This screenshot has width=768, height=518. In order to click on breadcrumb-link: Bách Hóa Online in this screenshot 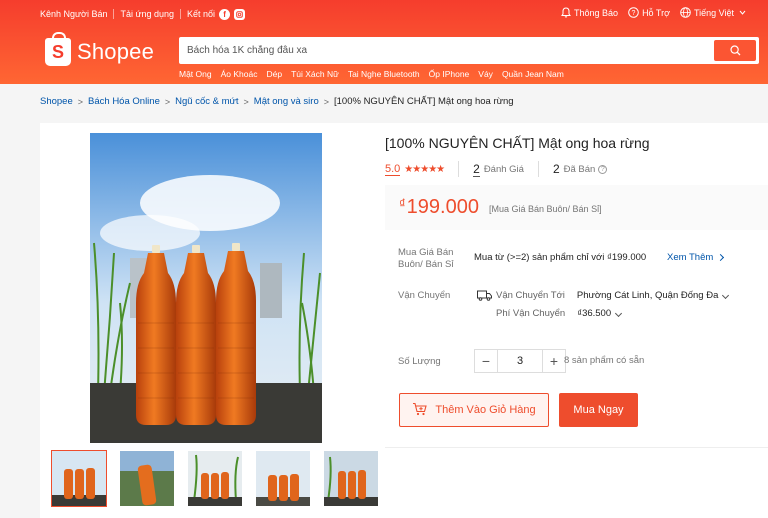, I will do `click(124, 101)`.